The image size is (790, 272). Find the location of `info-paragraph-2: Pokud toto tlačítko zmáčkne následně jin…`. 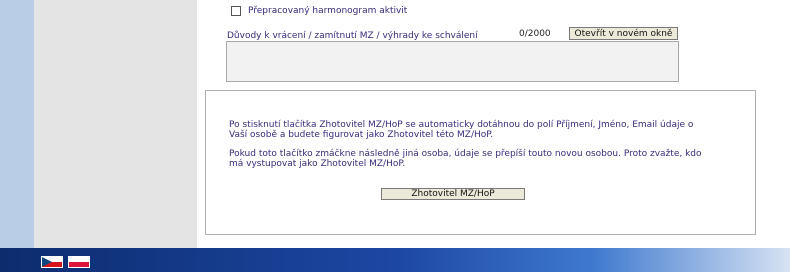

info-paragraph-2: Pokud toto tlačítko zmáčkne následně jin… is located at coordinates (465, 159).